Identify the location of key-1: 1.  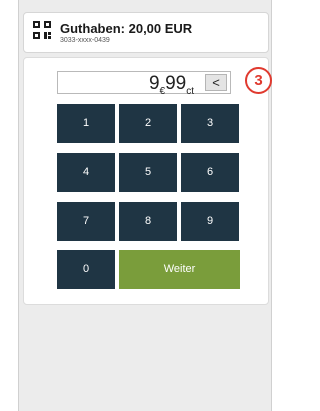
(86, 123).